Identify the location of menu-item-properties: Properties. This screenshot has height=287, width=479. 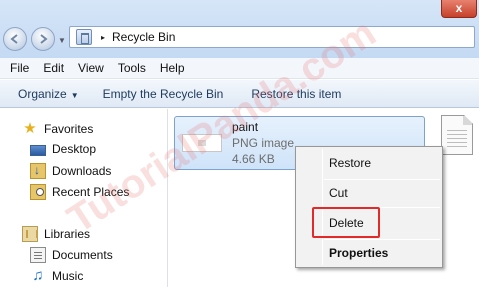
(358, 253).